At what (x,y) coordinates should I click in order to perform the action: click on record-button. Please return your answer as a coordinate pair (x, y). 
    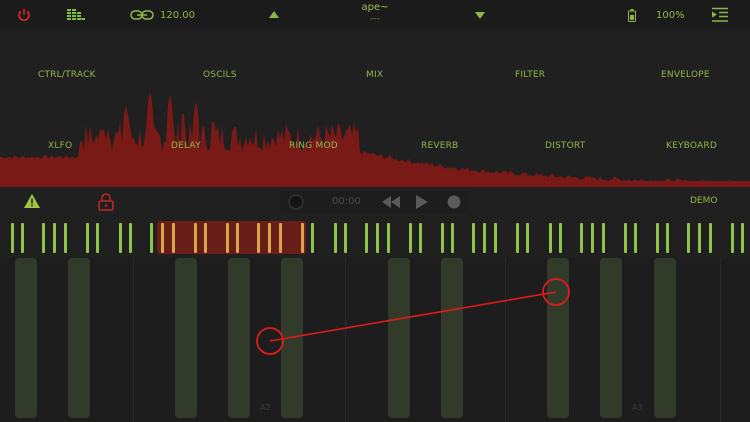
    Looking at the image, I should click on (454, 202).